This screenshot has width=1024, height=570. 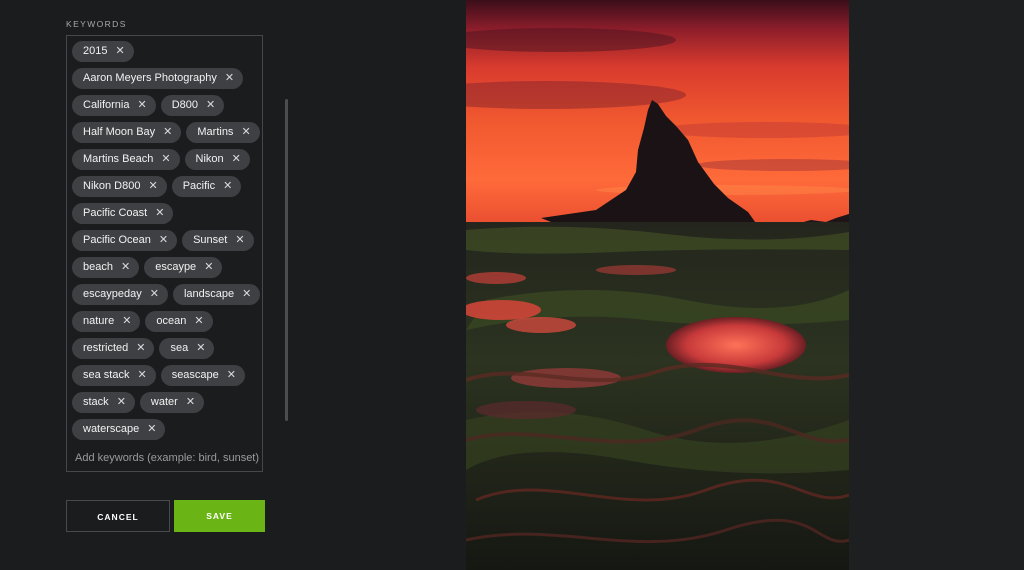 I want to click on keyword-chip: escaype ✕, so click(x=183, y=267).